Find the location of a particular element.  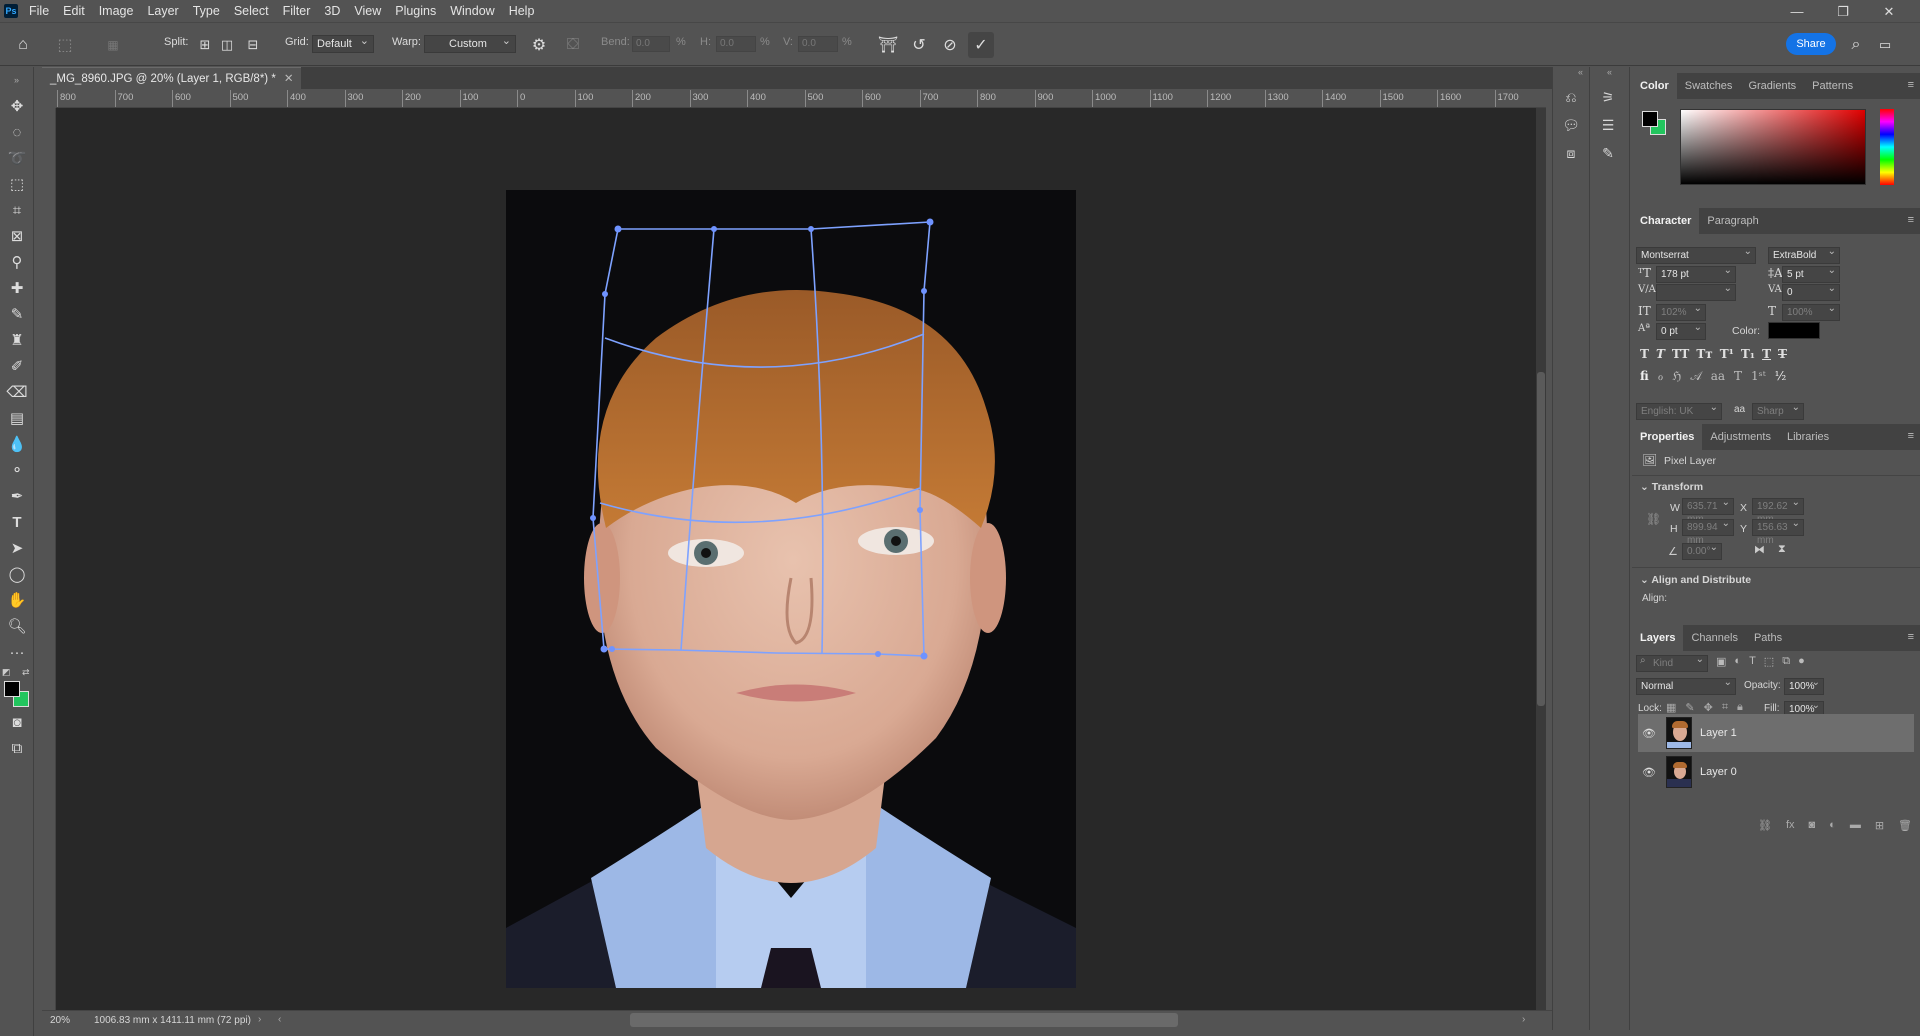

superscript-icon: T¹ is located at coordinates (1727, 356).